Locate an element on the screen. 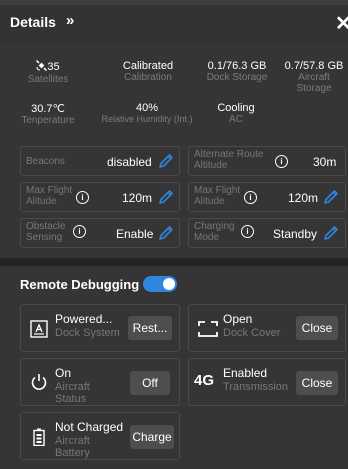 This screenshot has height=469, width=348. close-transmission-button: Close is located at coordinates (317, 383).